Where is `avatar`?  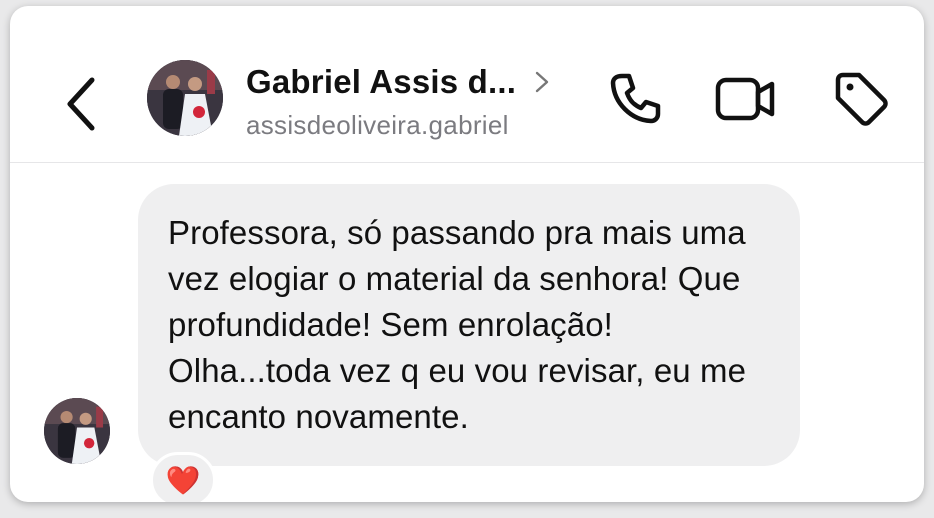
avatar is located at coordinates (185, 98).